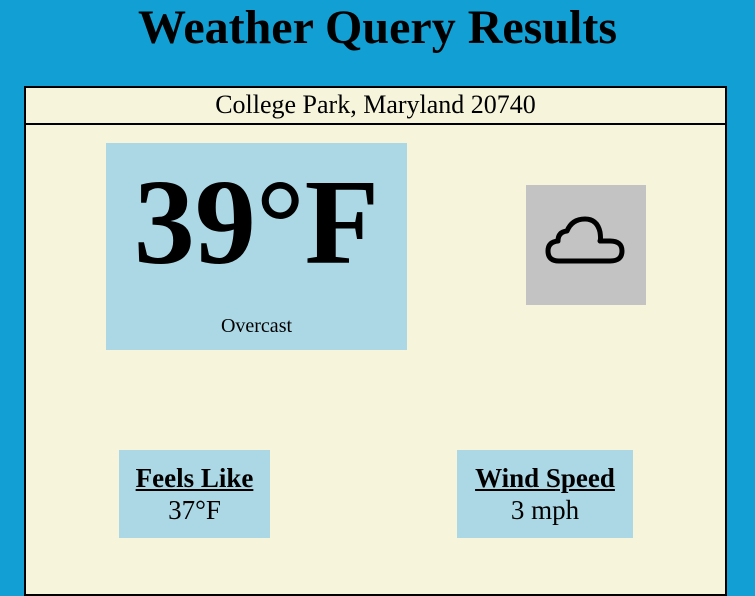 This screenshot has height=596, width=755. I want to click on temperature-value: 39°F, so click(256, 222).